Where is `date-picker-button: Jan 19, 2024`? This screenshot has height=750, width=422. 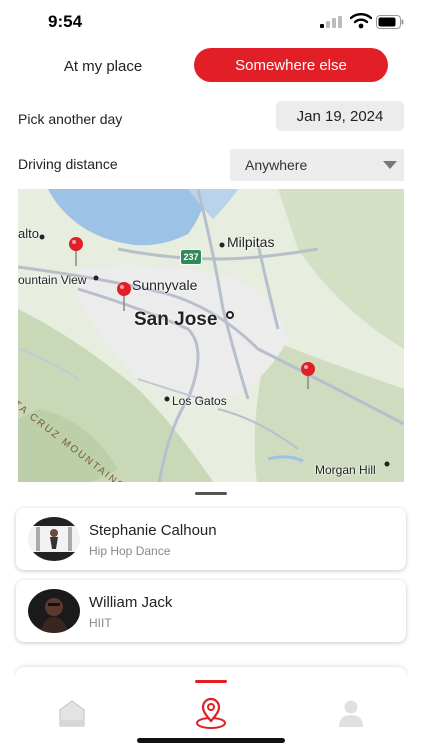
date-picker-button: Jan 19, 2024 is located at coordinates (340, 116).